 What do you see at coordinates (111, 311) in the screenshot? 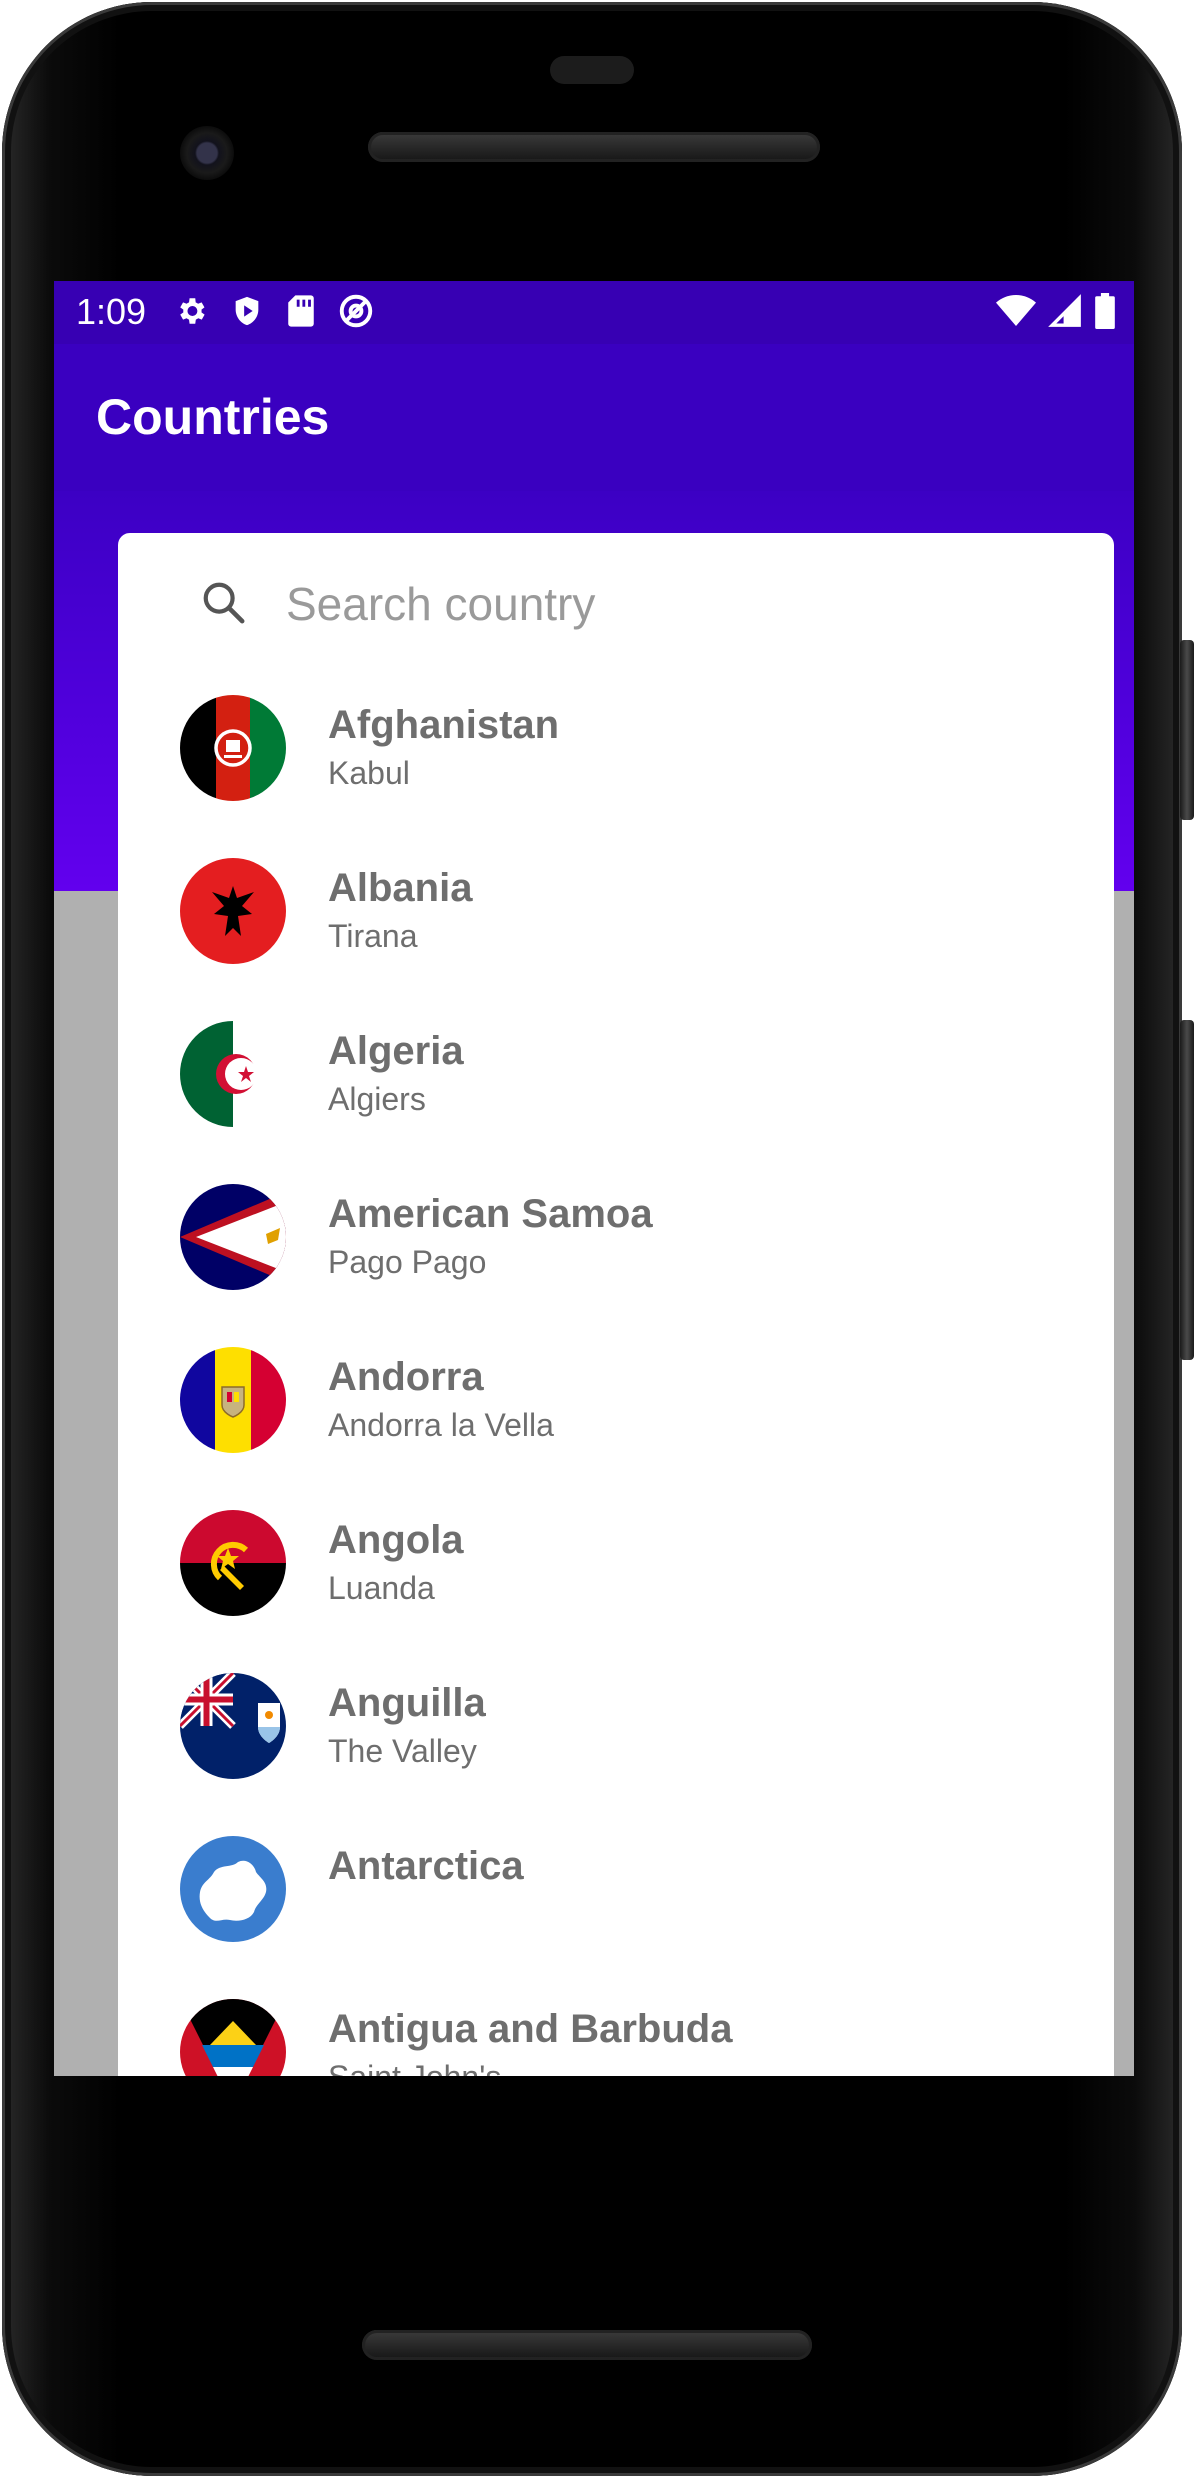
I see `status-time: 1:09` at bounding box center [111, 311].